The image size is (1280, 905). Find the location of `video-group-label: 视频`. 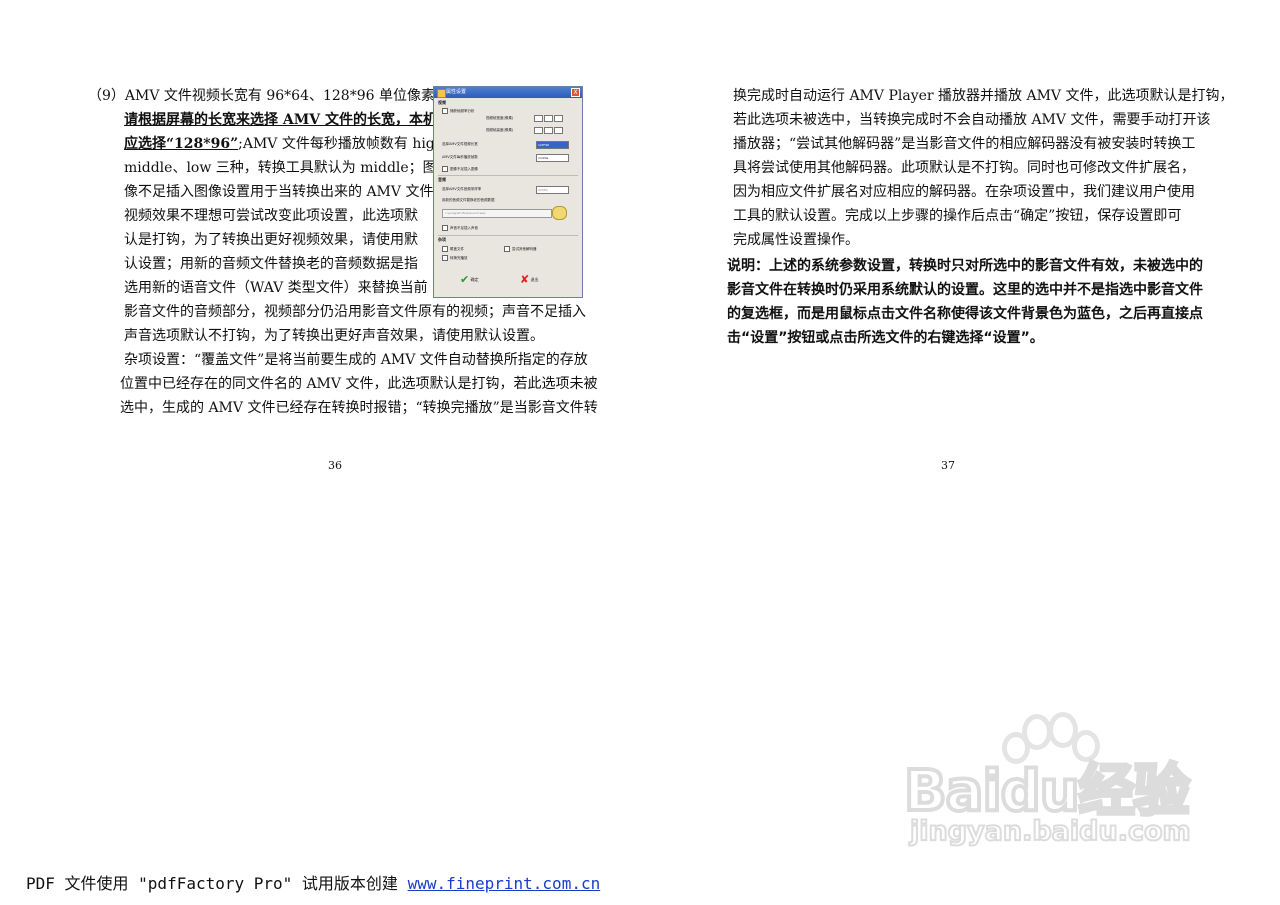

video-group-label: 视频 is located at coordinates (442, 102).